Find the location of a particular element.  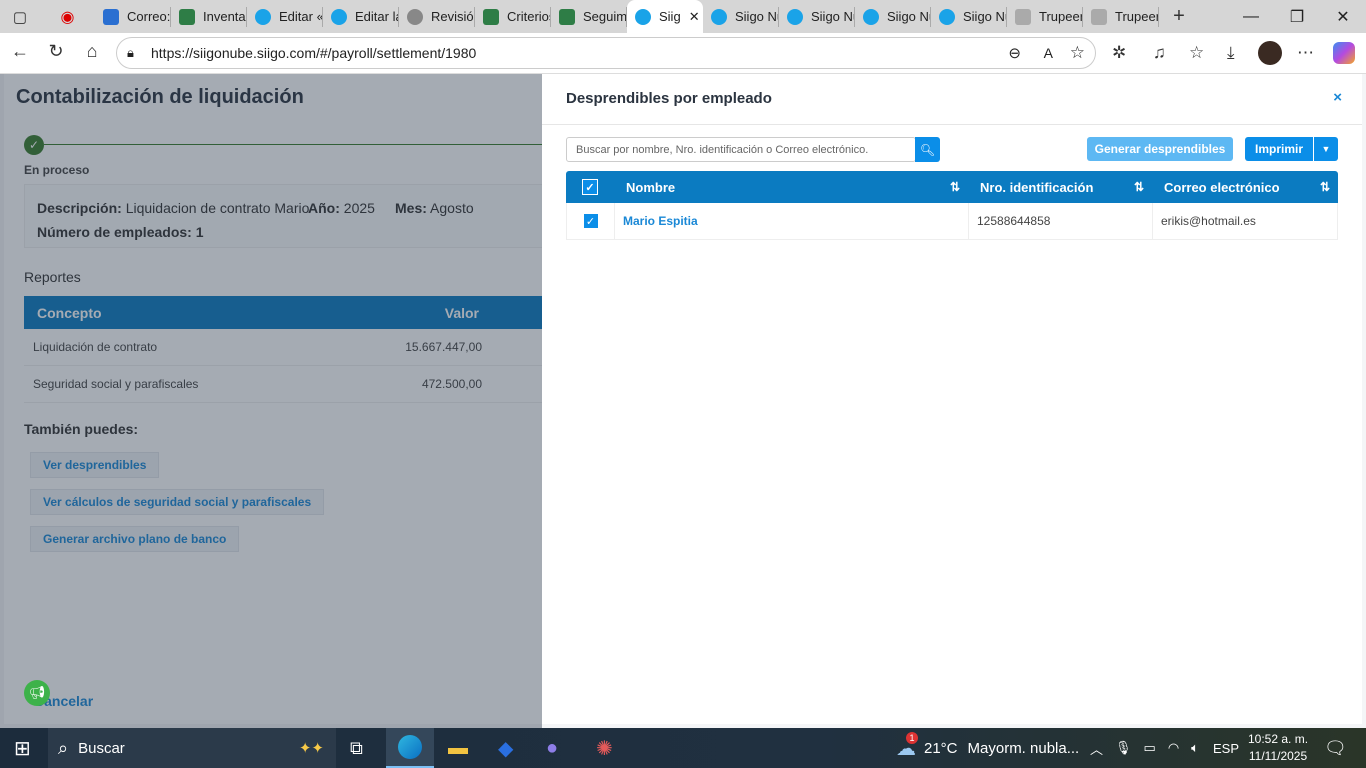

clock: 10:52 a. m. 11/11/2025 is located at coordinates (1278, 748).